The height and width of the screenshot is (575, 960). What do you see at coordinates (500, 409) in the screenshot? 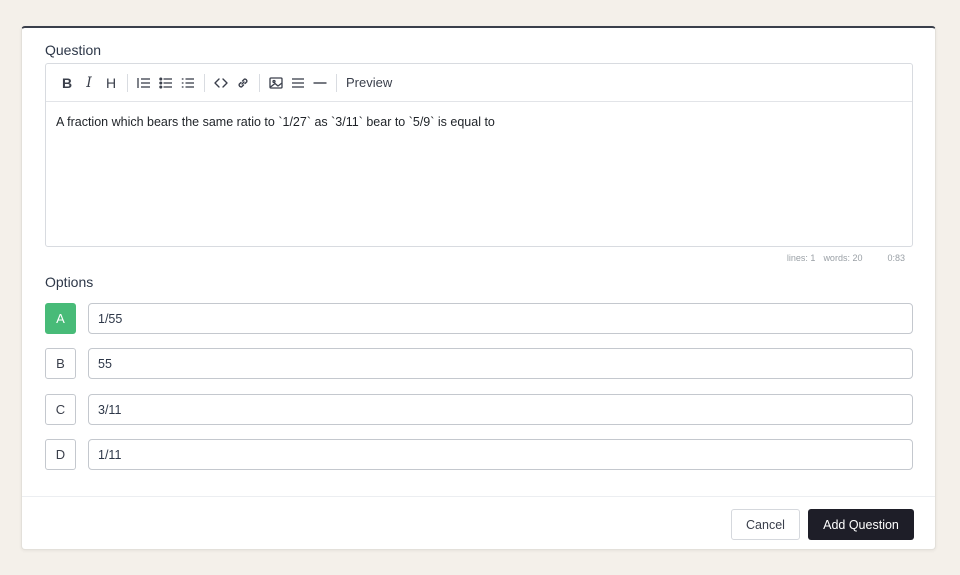
I see `option-c-input` at bounding box center [500, 409].